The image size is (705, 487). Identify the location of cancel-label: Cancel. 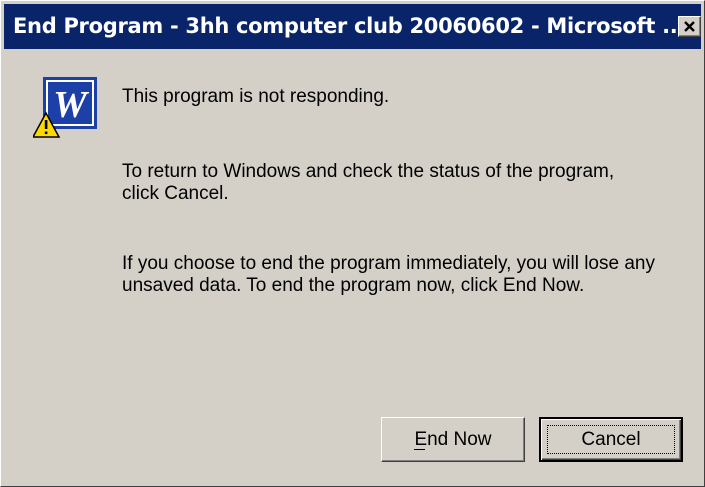
(611, 439).